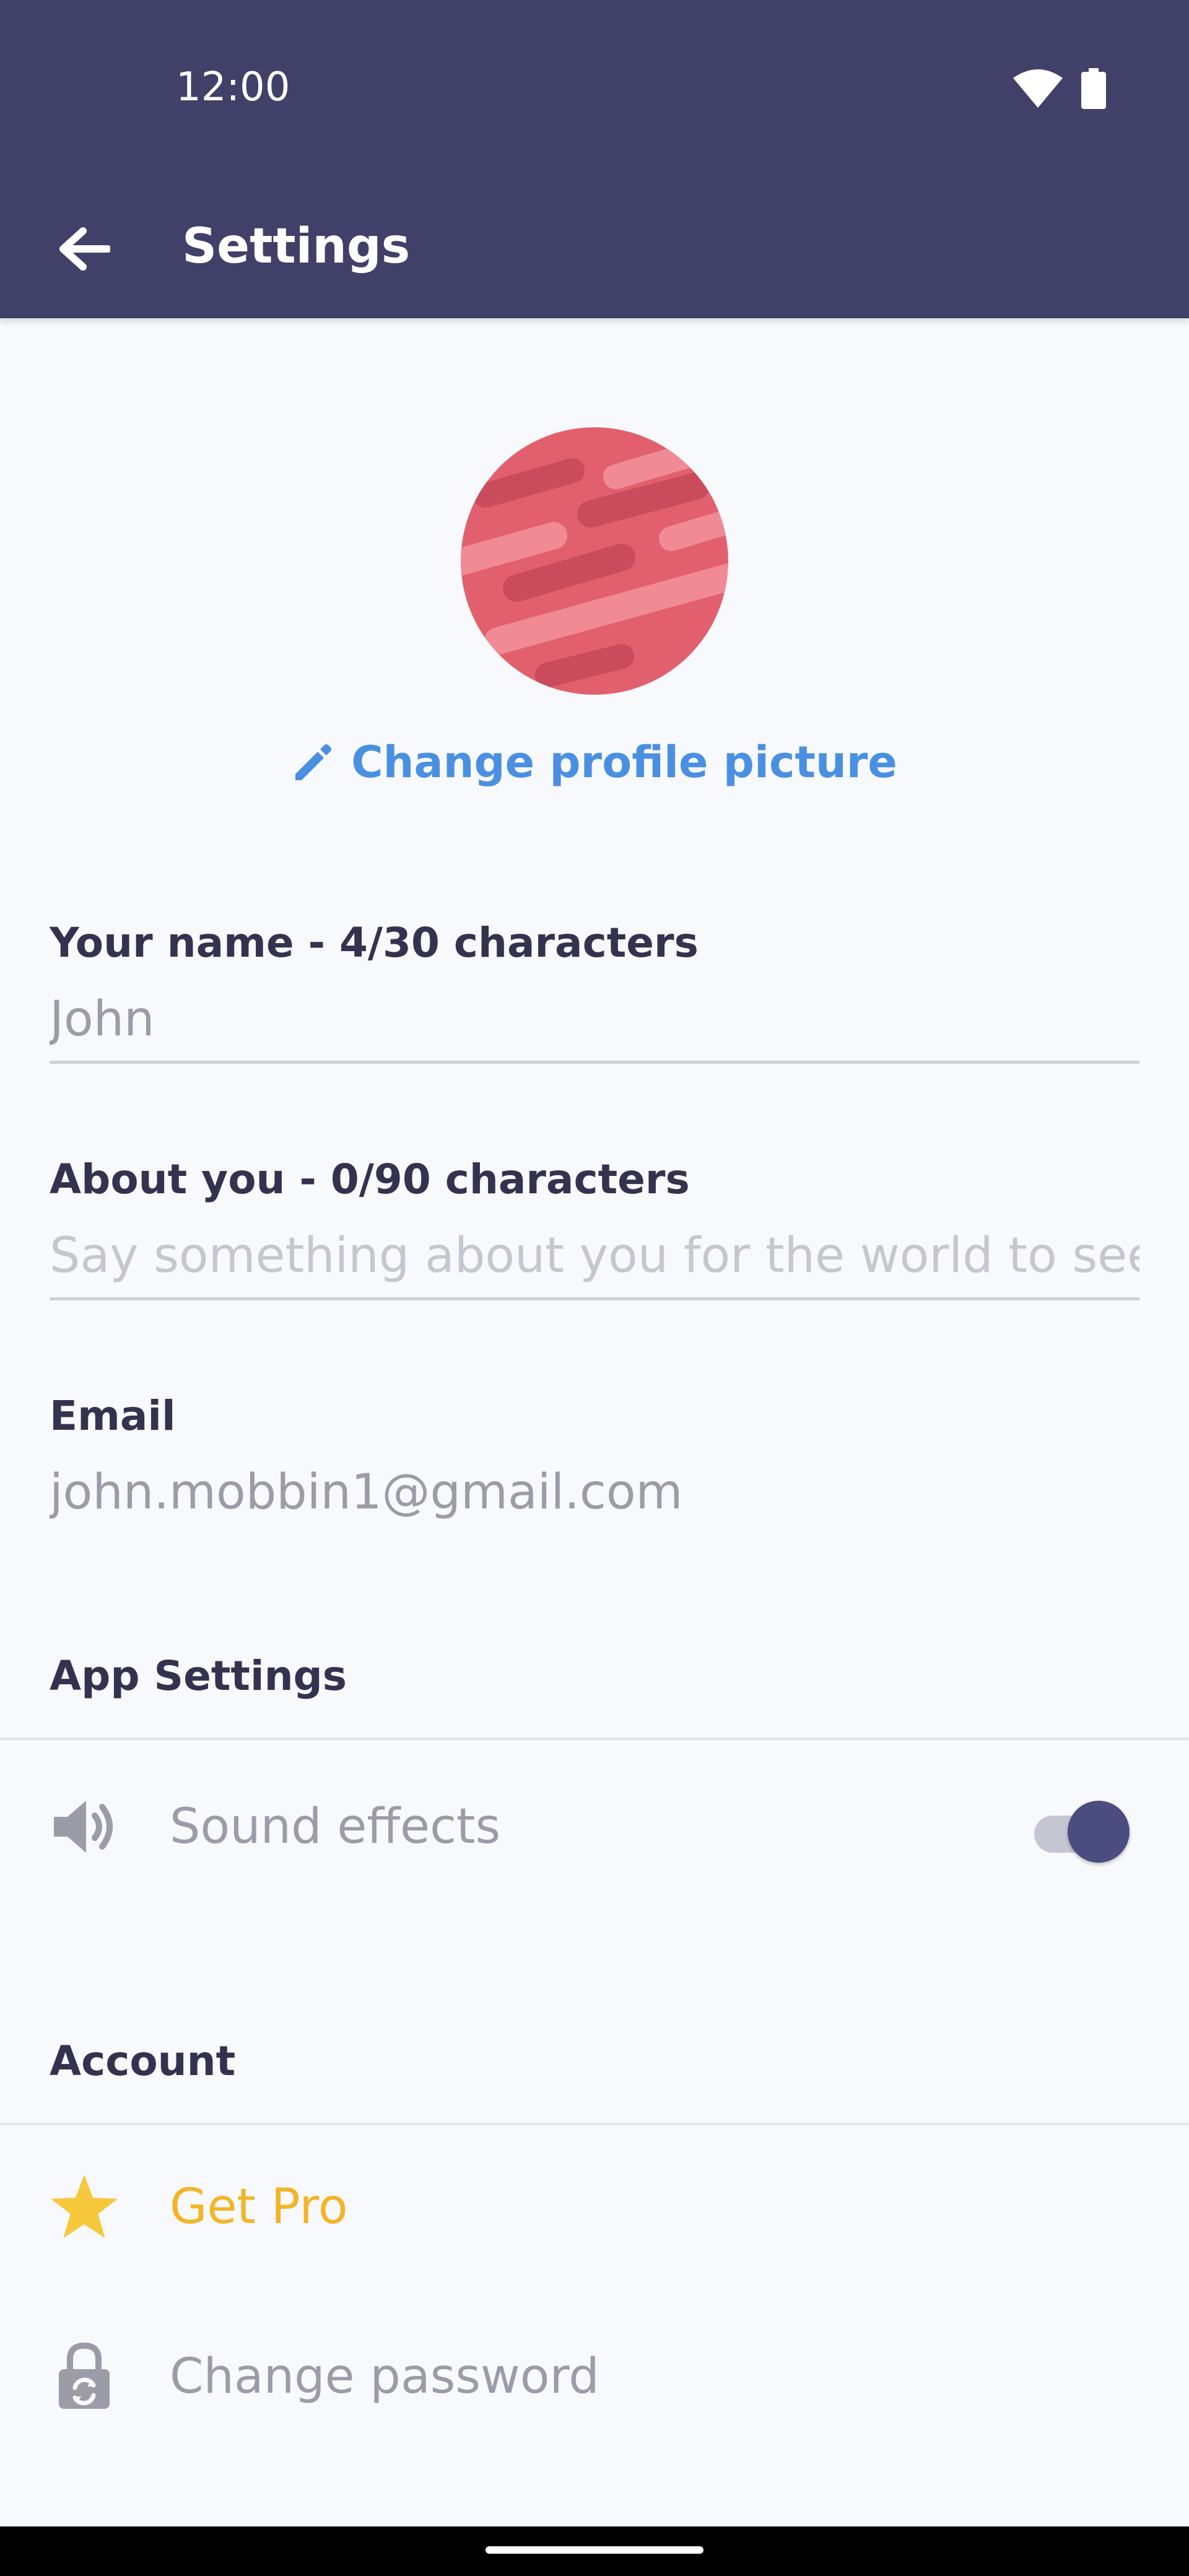 This screenshot has height=2576, width=1189. I want to click on pencil-icon, so click(313, 762).